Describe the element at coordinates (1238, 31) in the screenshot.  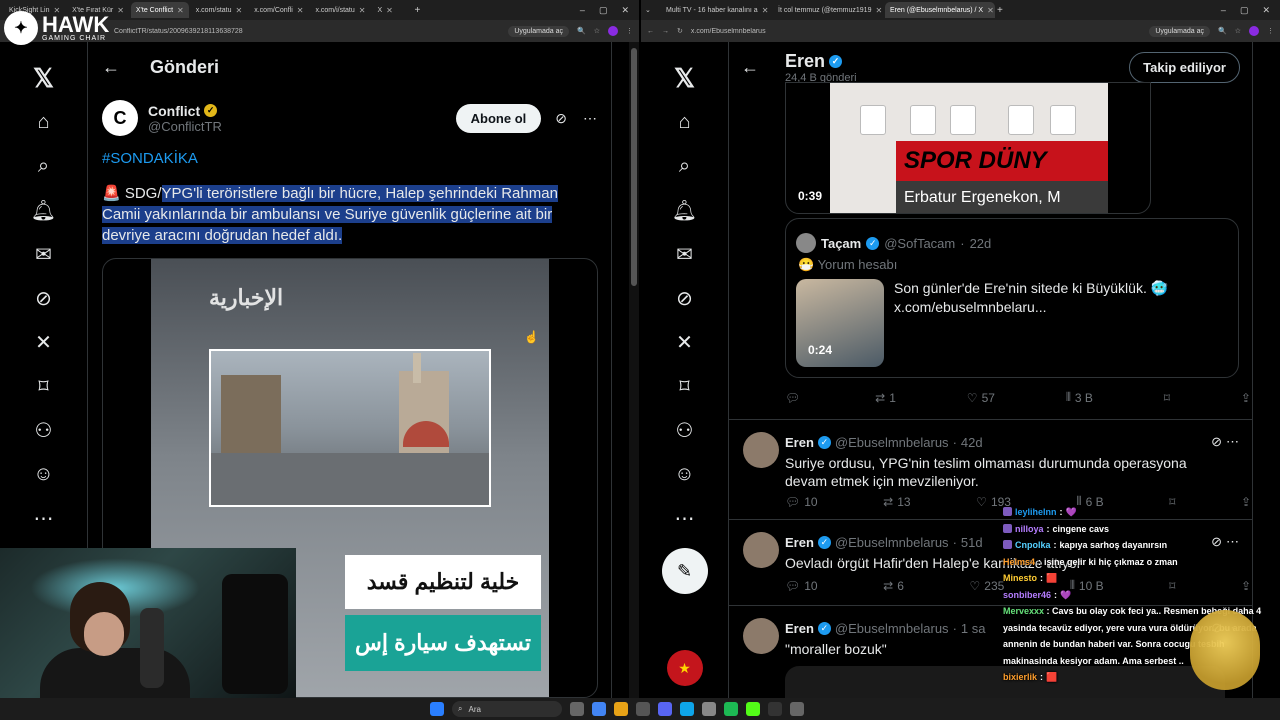
I see `star-icon: ☆` at that location.